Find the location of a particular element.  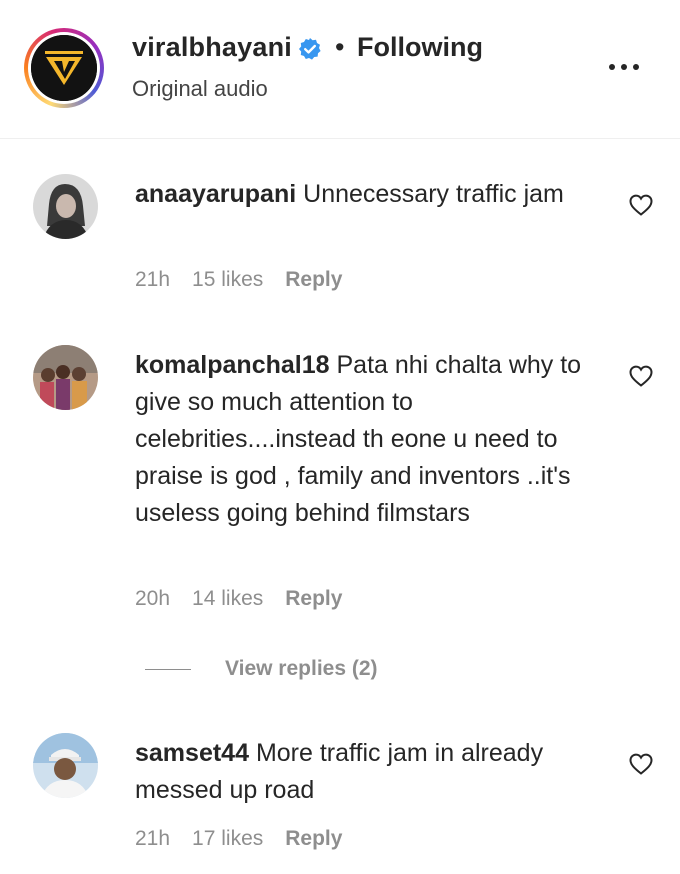

more-options-icon is located at coordinates (624, 67).